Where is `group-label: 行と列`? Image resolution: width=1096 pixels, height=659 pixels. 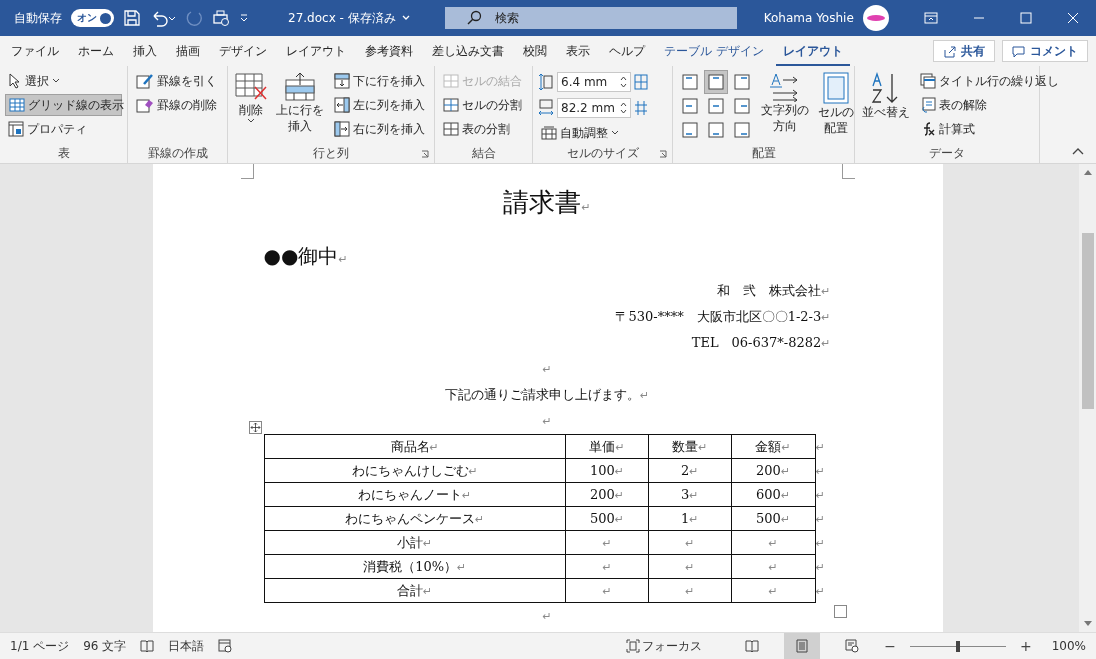
group-label: 行と列 is located at coordinates (331, 153).